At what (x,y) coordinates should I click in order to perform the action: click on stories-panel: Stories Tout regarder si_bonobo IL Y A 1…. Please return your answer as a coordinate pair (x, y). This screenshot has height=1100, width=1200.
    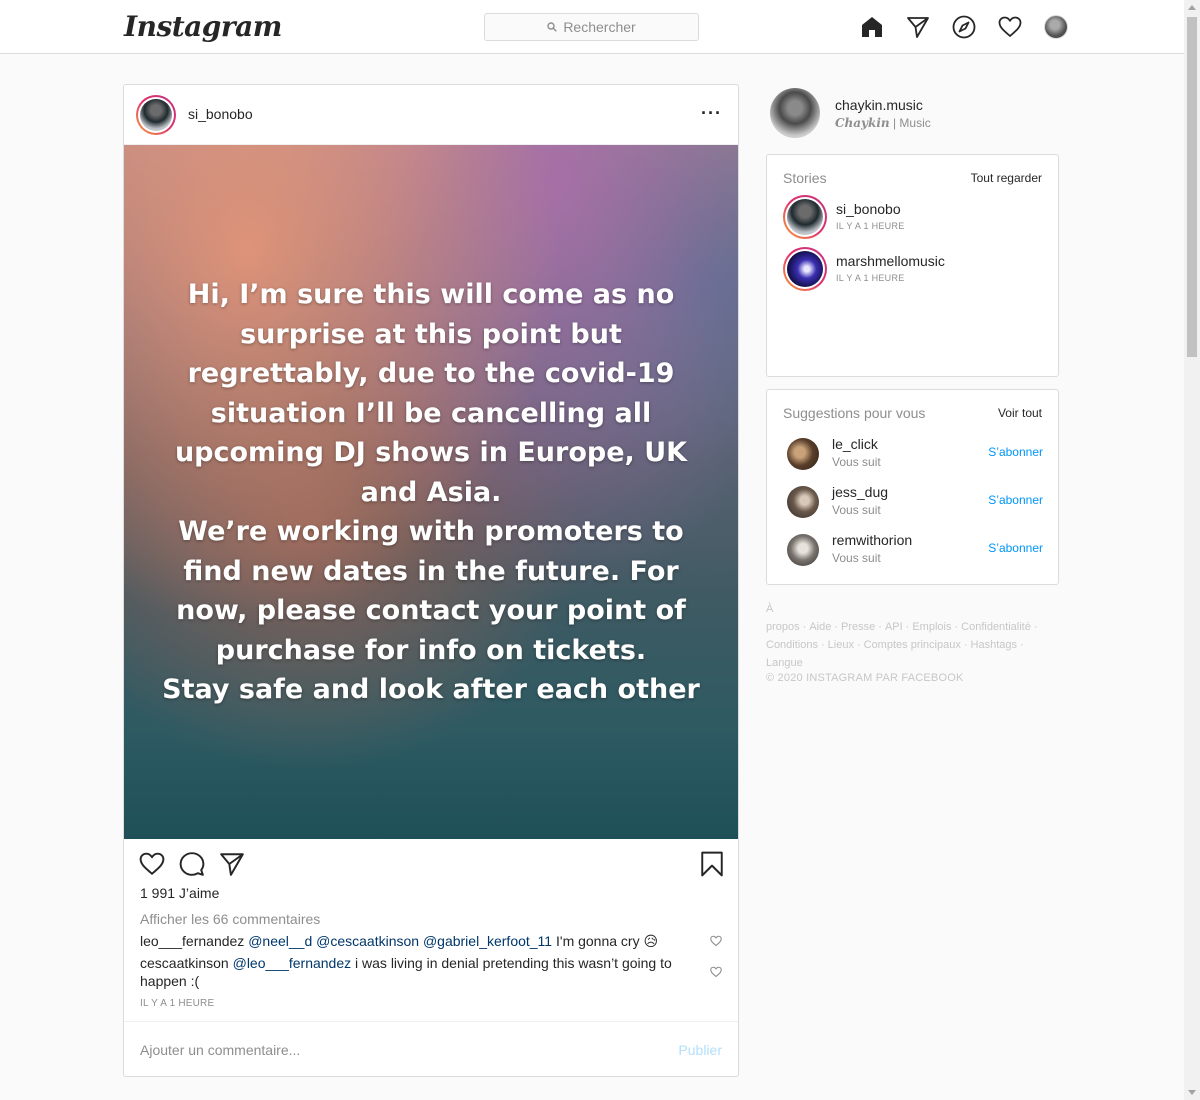
    Looking at the image, I should click on (912, 265).